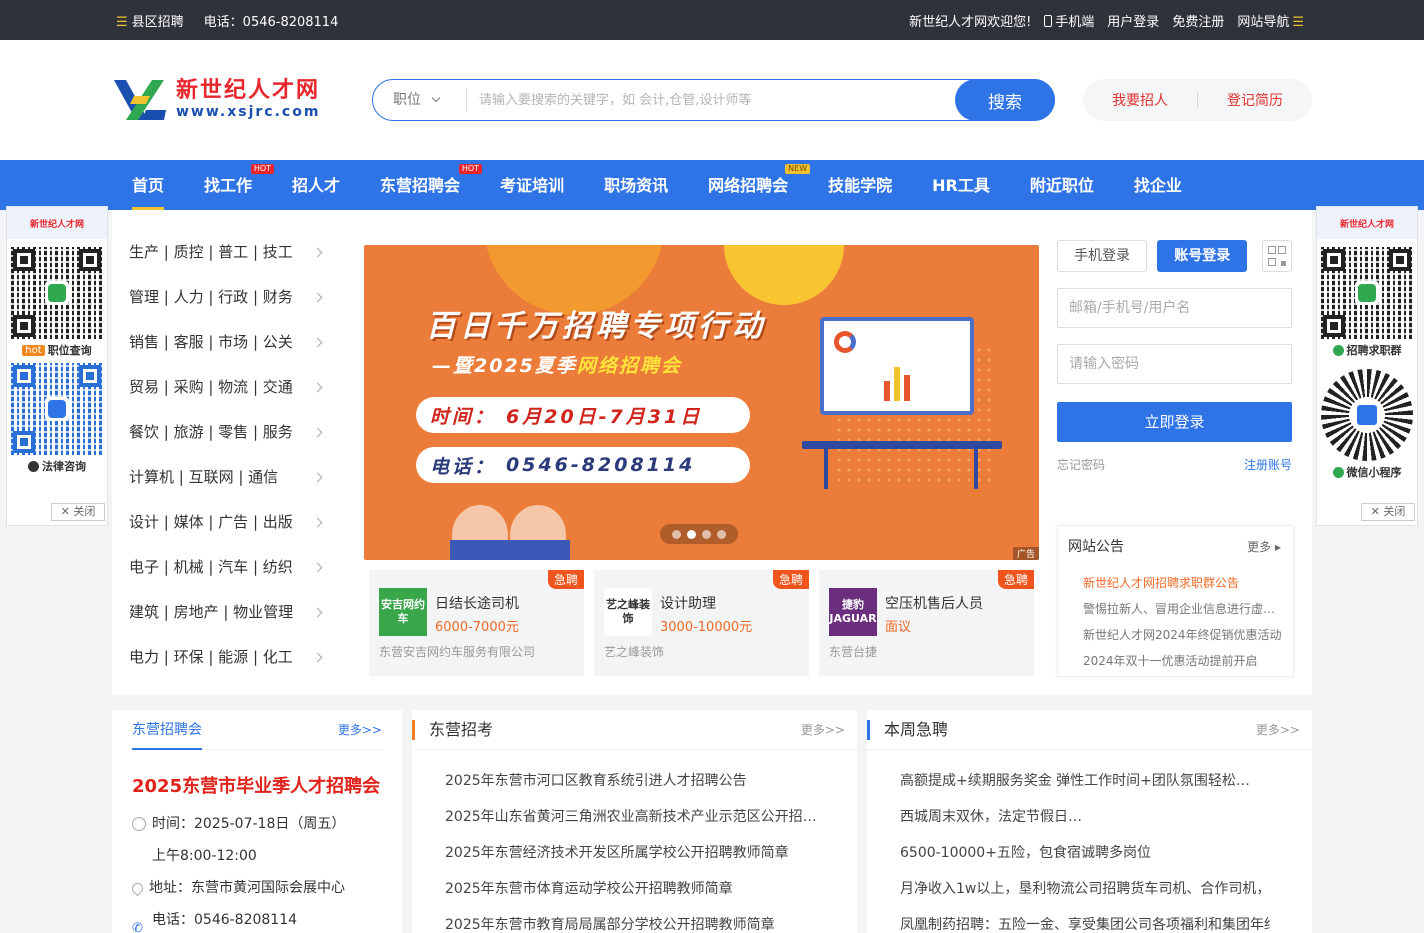  I want to click on search-button: 搜索, so click(1005, 100).